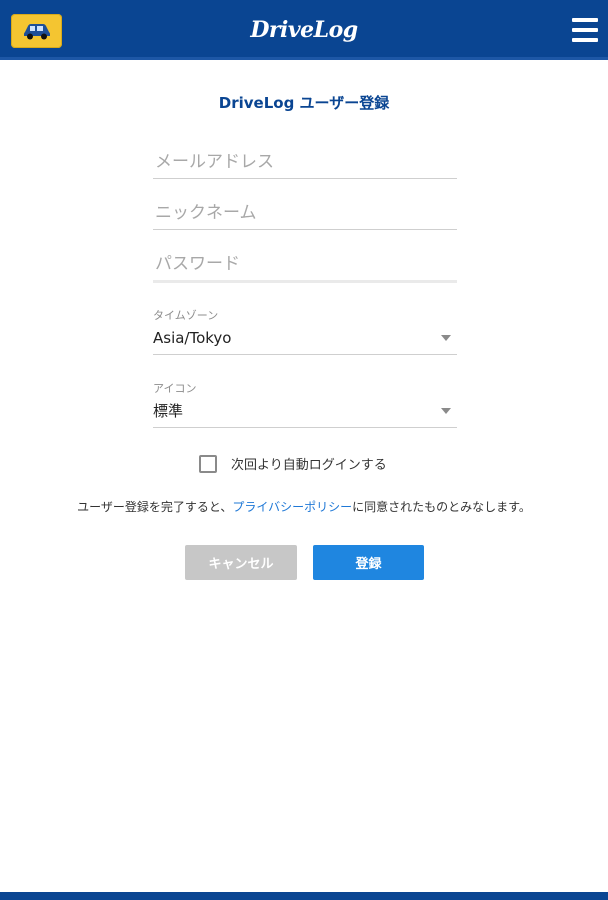  I want to click on privacy-text-after: に同意されたものとみなします。, so click(441, 507).